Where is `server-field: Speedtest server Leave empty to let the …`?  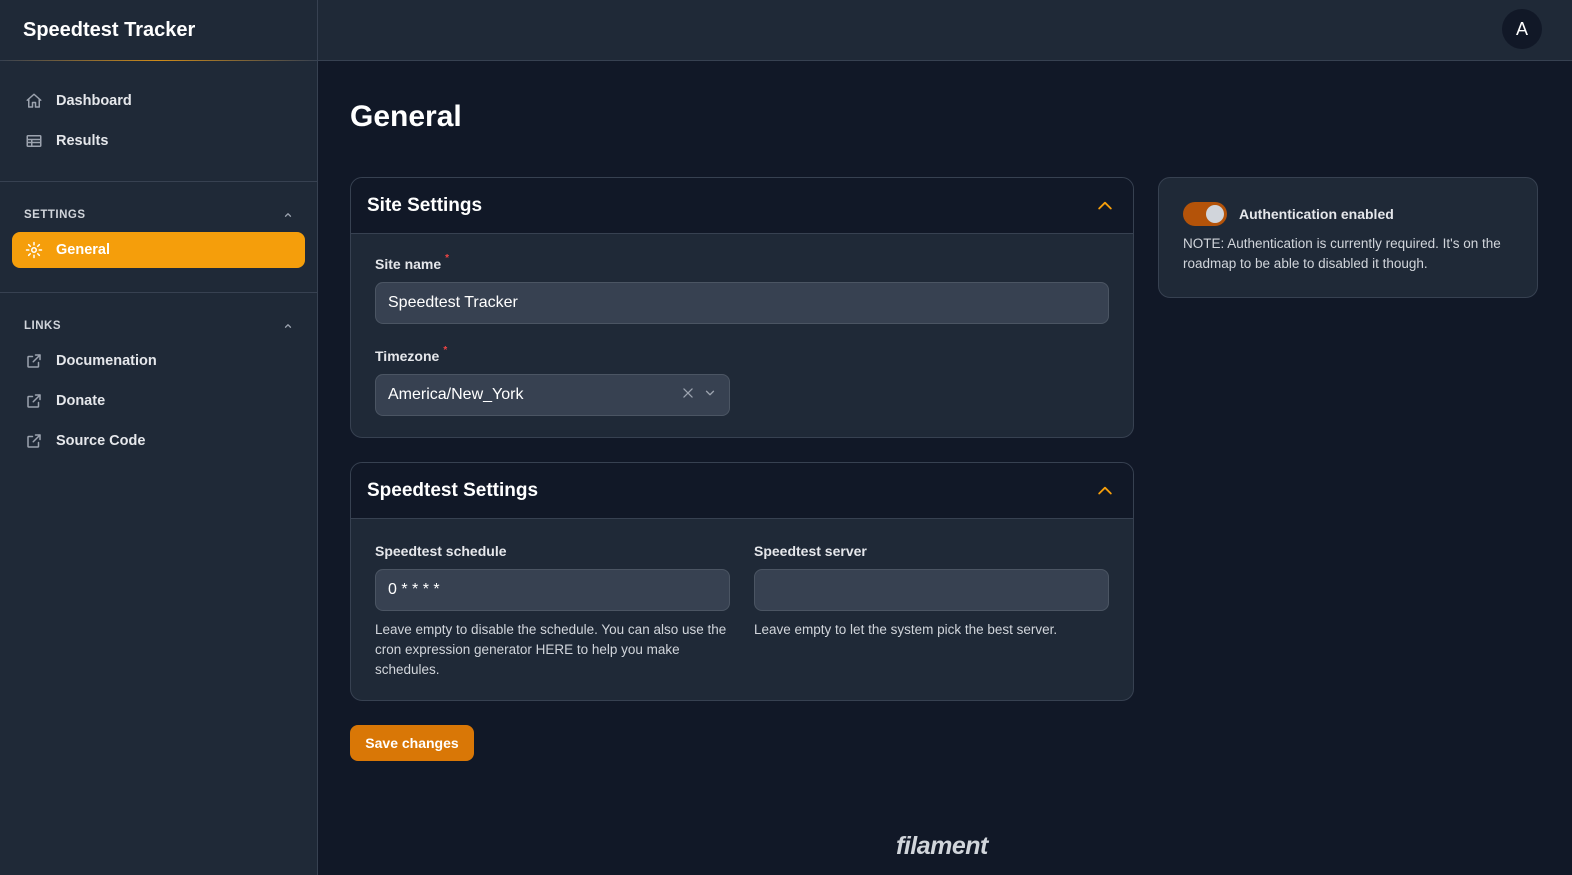 server-field: Speedtest server Leave empty to let the … is located at coordinates (931, 611).